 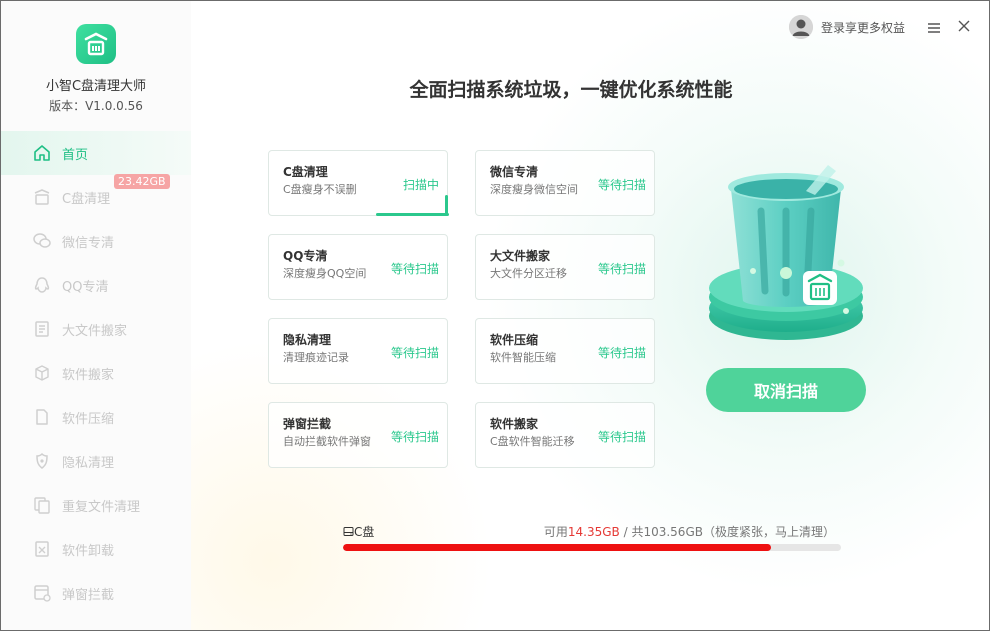 What do you see at coordinates (520, 256) in the screenshot?
I see `card-title: 大文件搬家` at bounding box center [520, 256].